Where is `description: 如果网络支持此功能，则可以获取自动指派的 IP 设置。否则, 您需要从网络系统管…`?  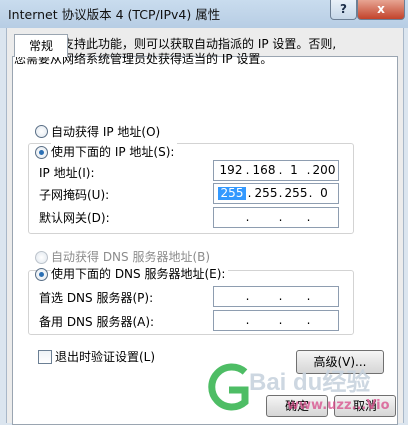
description: 如果网络支持此功能，则可以获取自动指派的 IP 设置。否则, 您需要从网络系统管… is located at coordinates (194, 52).